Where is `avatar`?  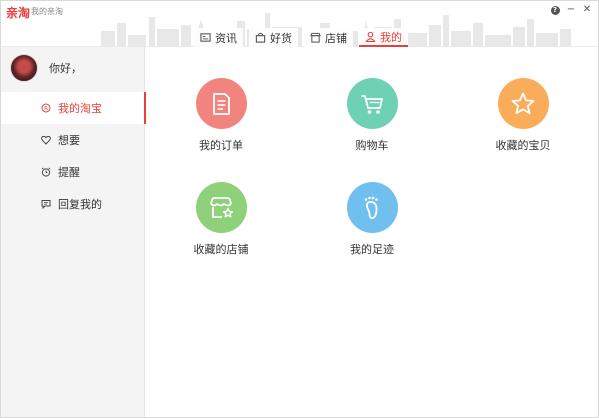
avatar is located at coordinates (24, 68).